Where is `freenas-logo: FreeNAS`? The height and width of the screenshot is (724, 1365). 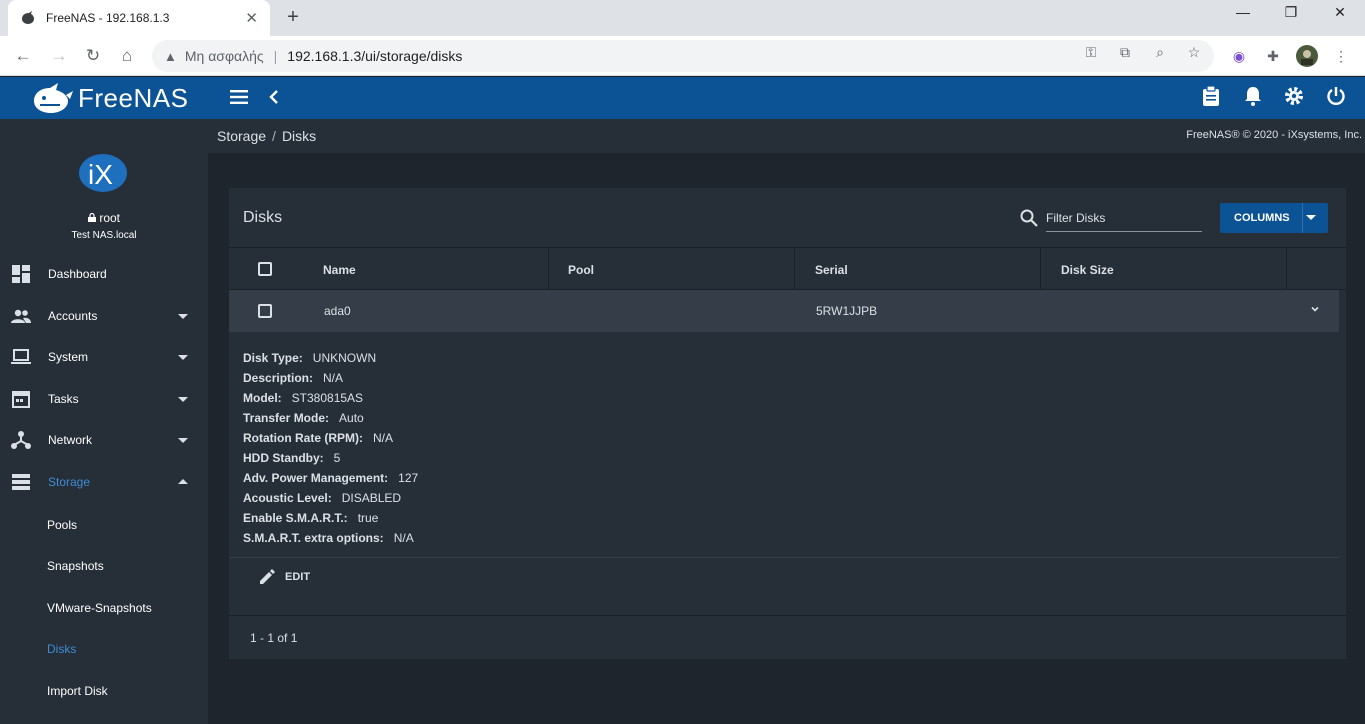 freenas-logo: FreeNAS is located at coordinates (104, 98).